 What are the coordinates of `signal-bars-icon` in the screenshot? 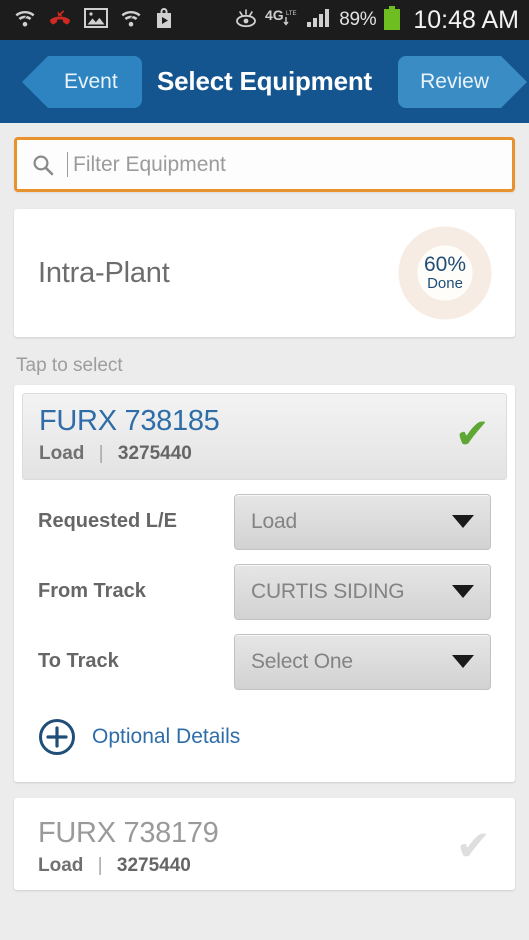 It's located at (319, 20).